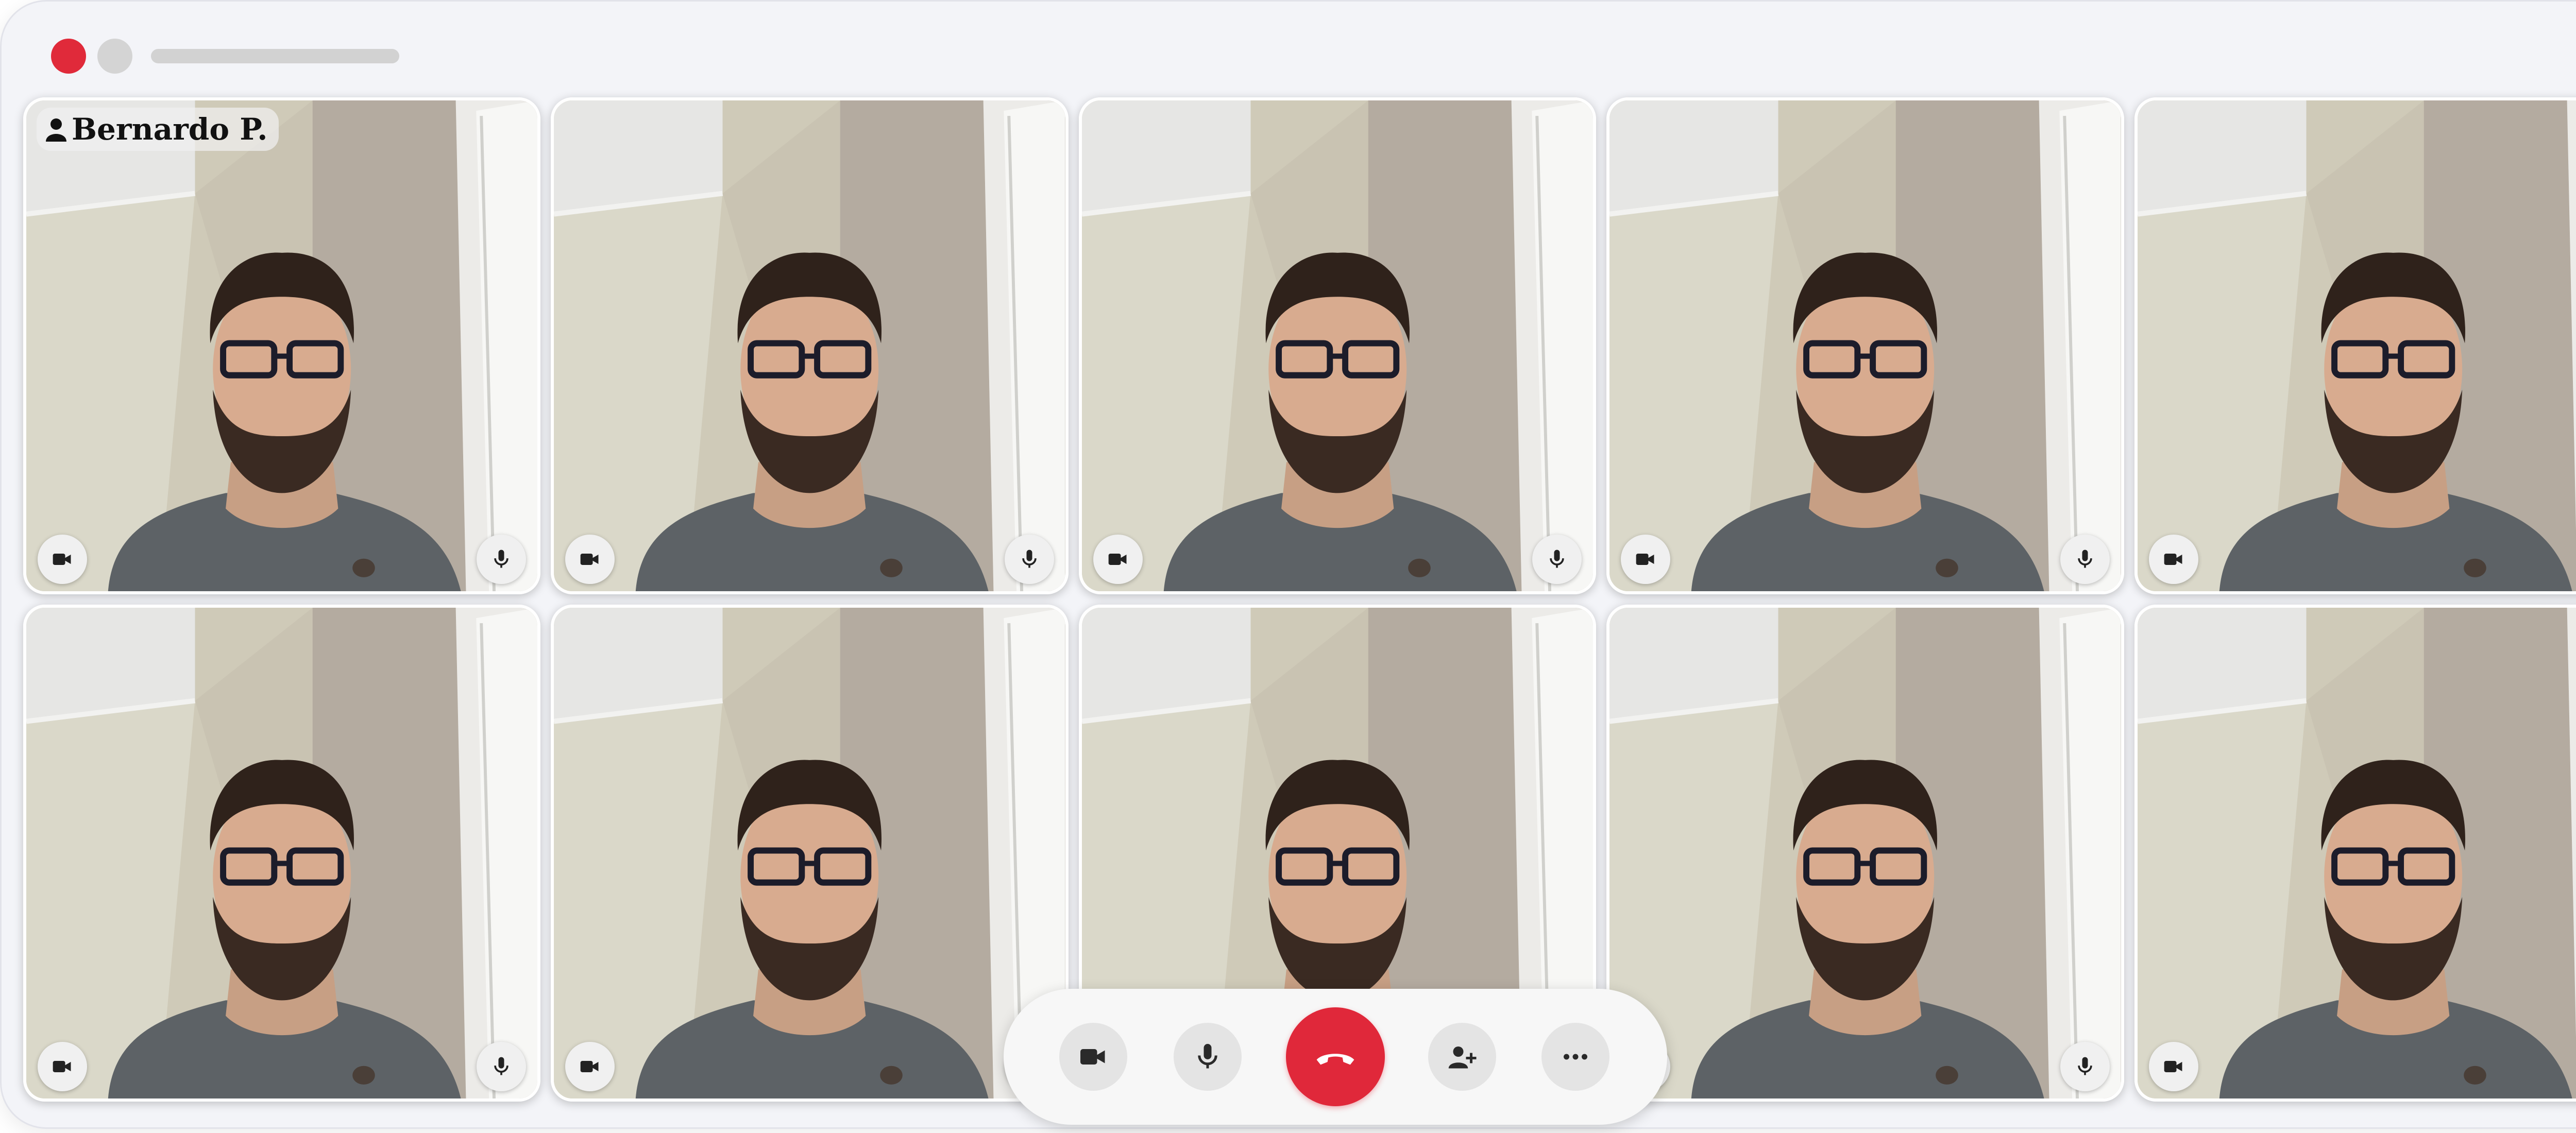  I want to click on hang-up-phone-icon, so click(1335, 1059).